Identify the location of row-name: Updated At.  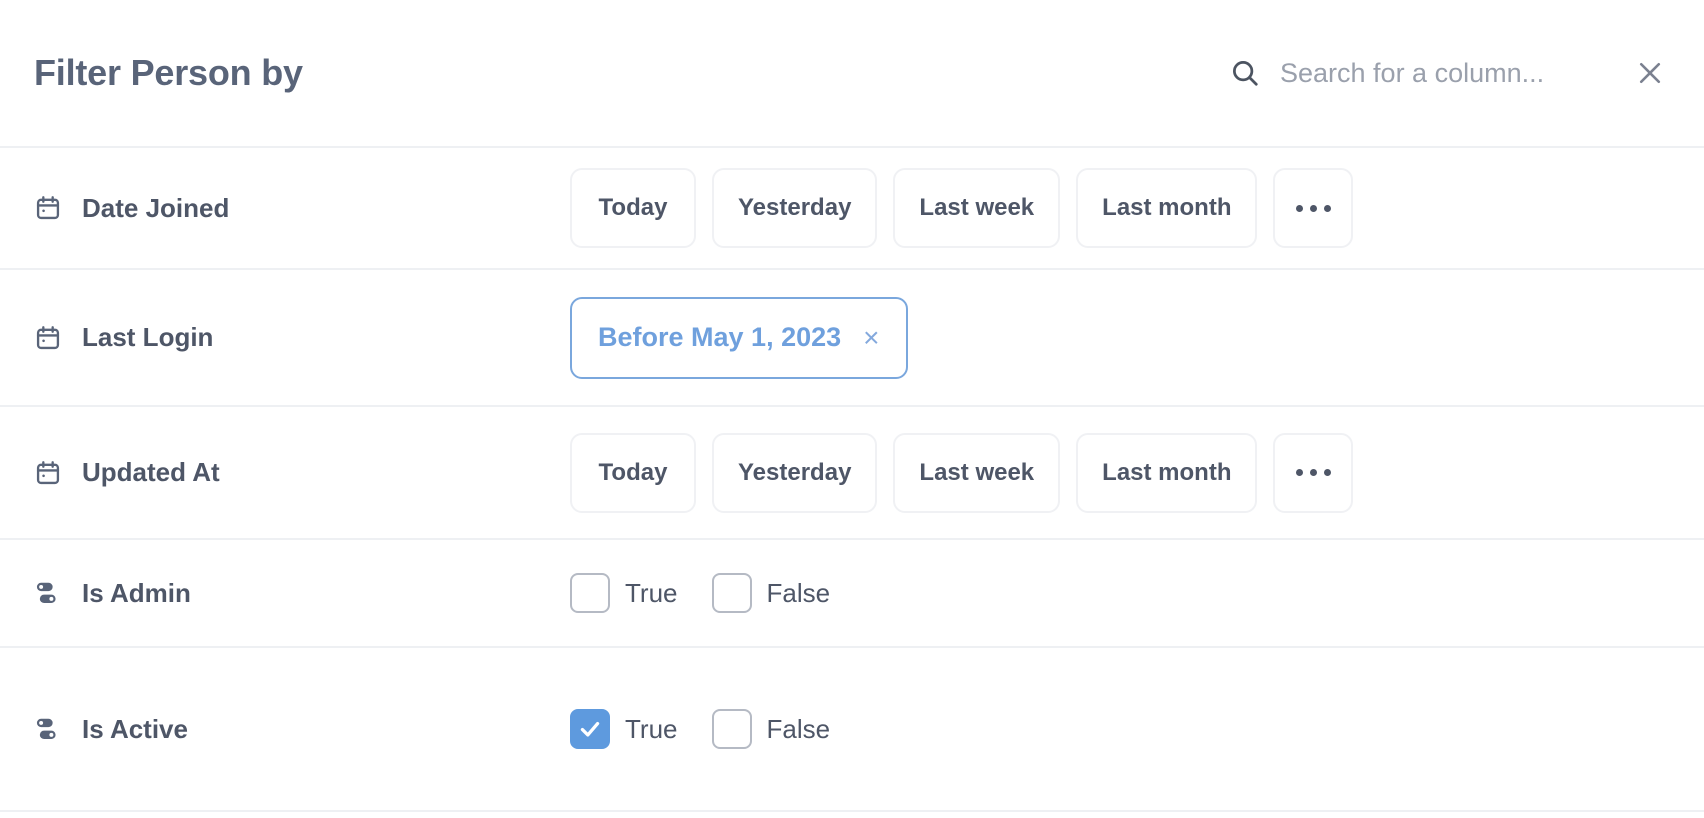
(151, 472).